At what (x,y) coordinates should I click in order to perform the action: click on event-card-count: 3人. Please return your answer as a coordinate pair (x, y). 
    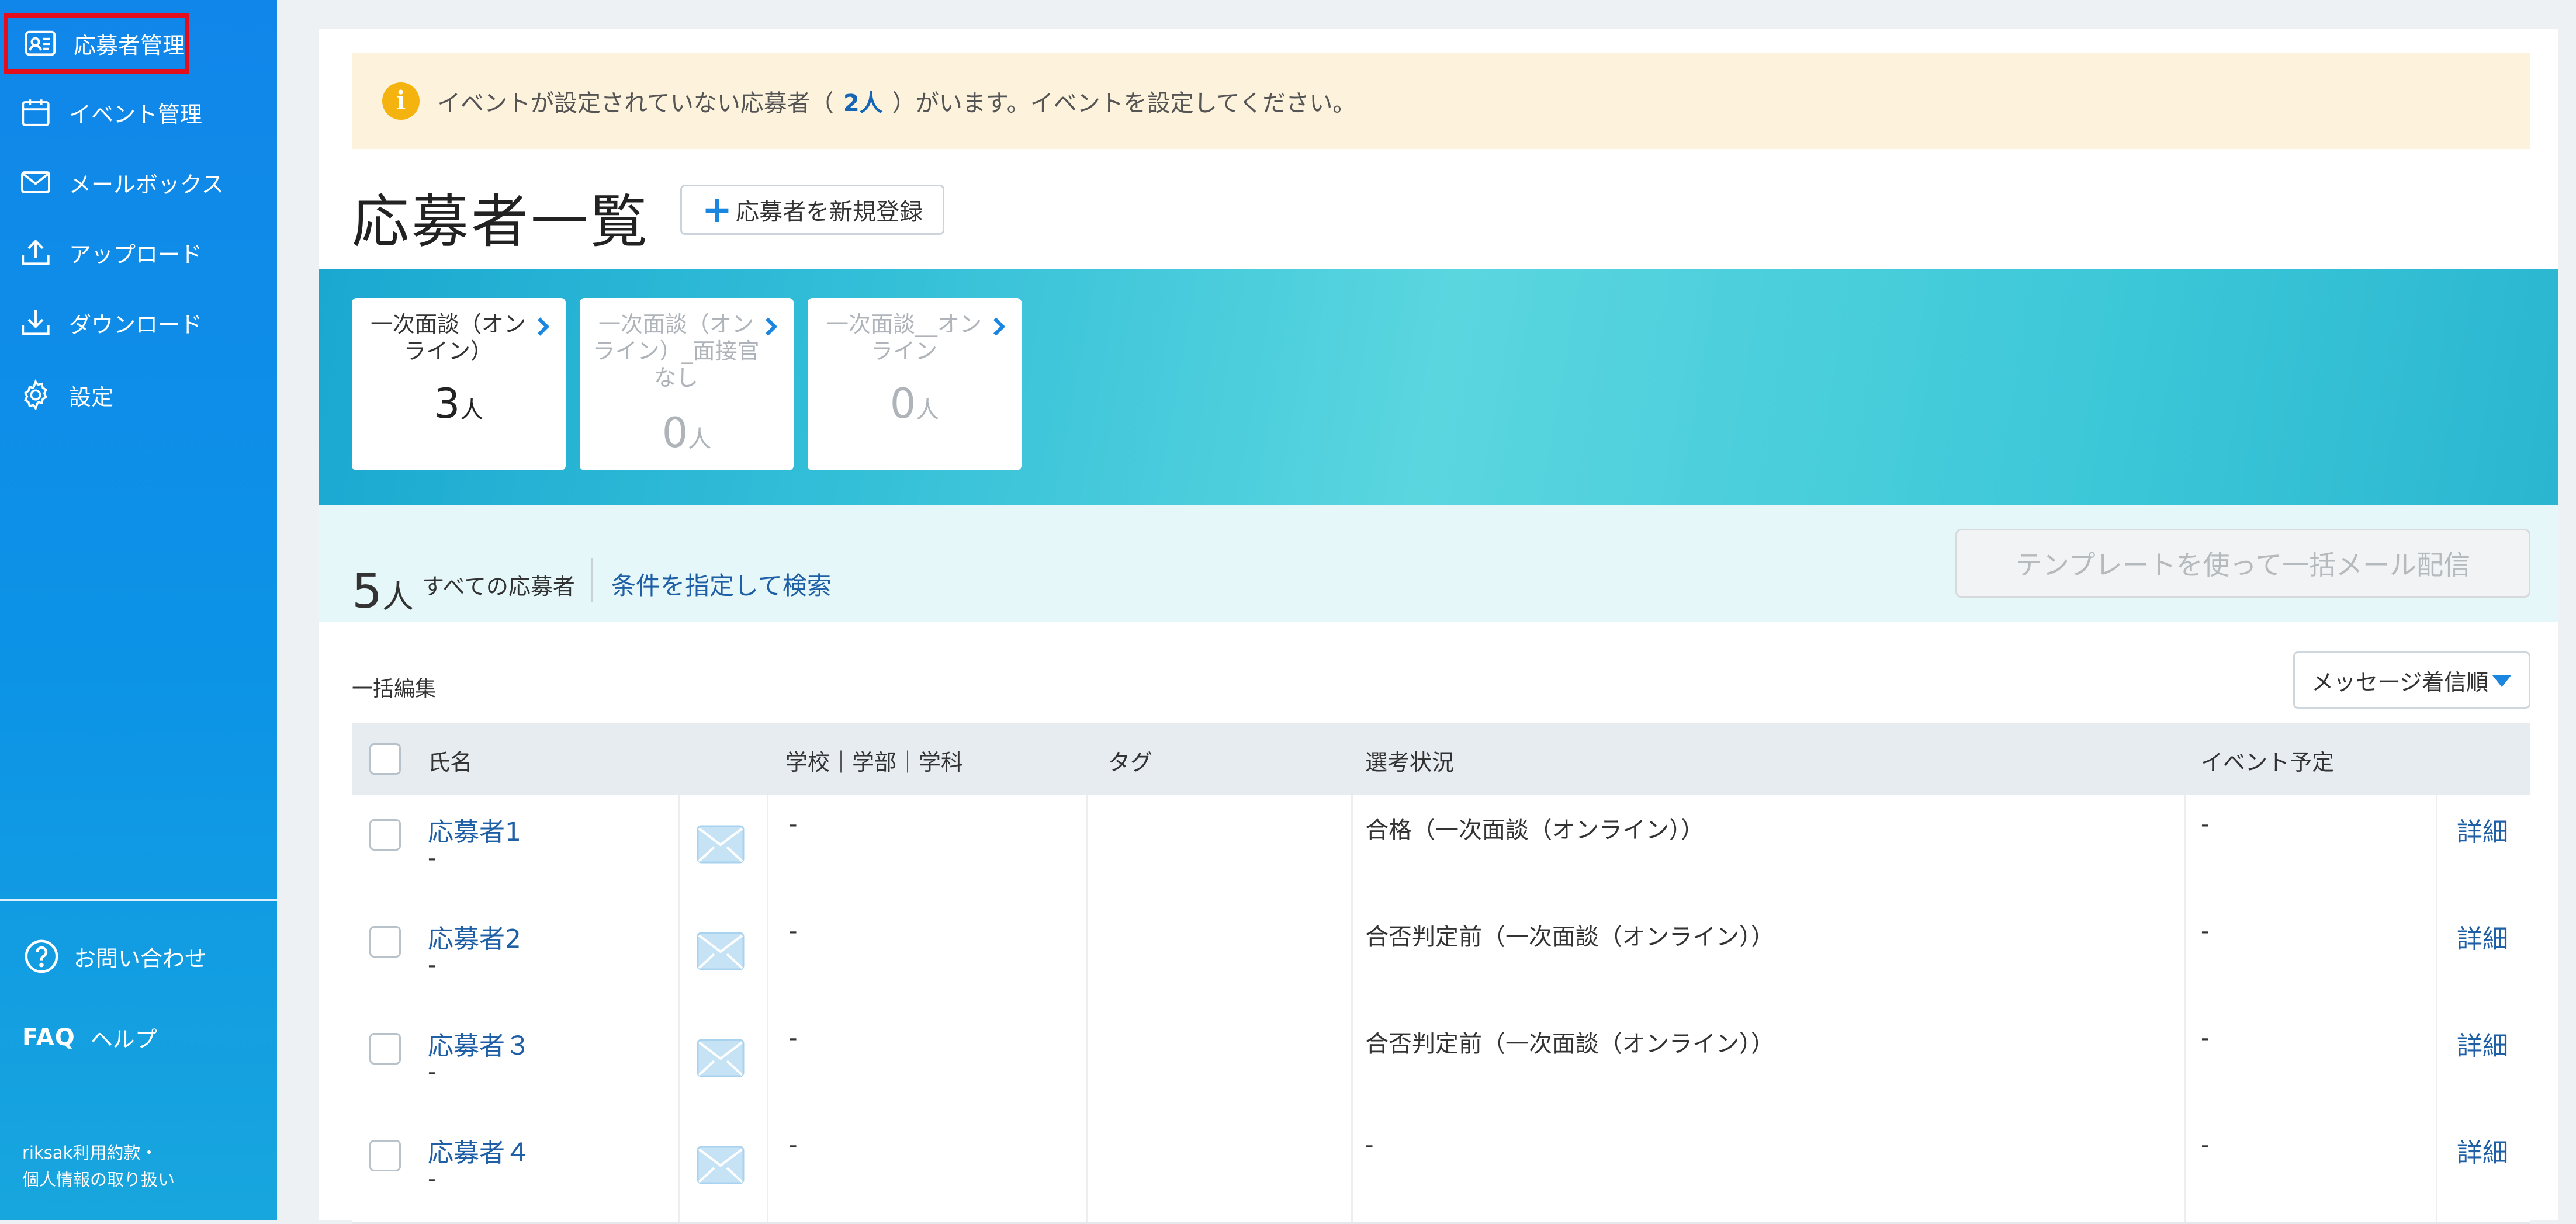
    Looking at the image, I should click on (459, 404).